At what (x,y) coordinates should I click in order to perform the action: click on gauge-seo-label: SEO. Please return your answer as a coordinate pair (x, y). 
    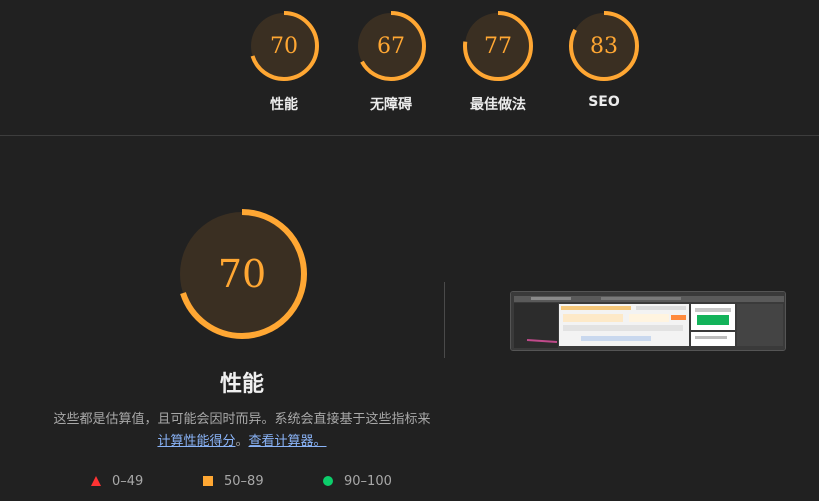
    Looking at the image, I should click on (604, 102).